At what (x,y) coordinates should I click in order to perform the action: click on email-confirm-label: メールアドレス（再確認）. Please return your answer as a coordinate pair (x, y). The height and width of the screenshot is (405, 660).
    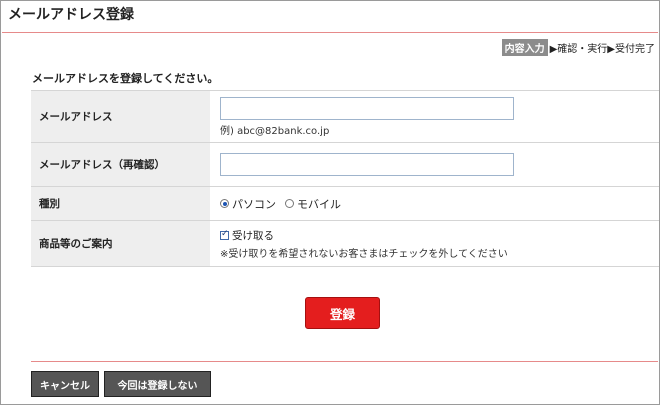
    Looking at the image, I should click on (120, 164).